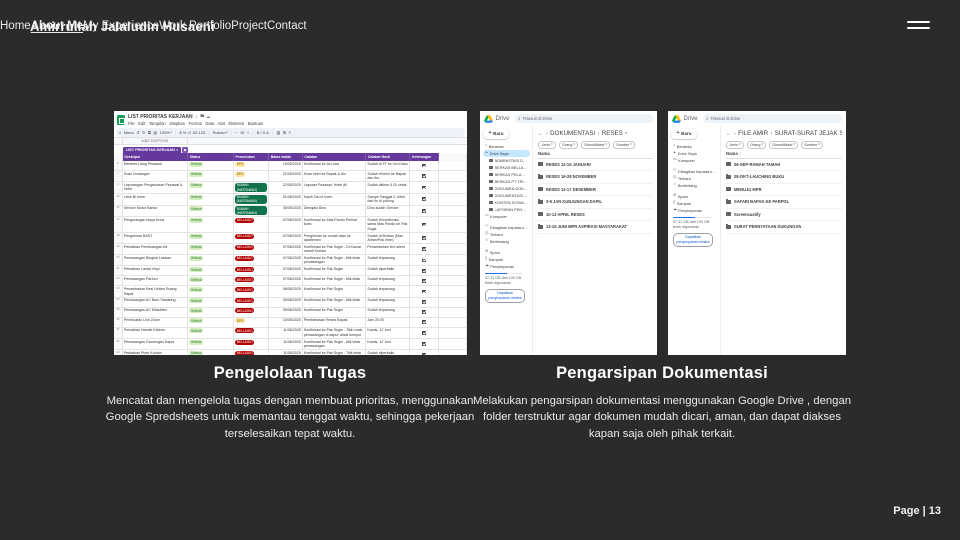 The width and height of the screenshot is (960, 540). What do you see at coordinates (192, 132) in the screenshot?
I see `number-format-icons: $ % .0 .00 123` at bounding box center [192, 132].